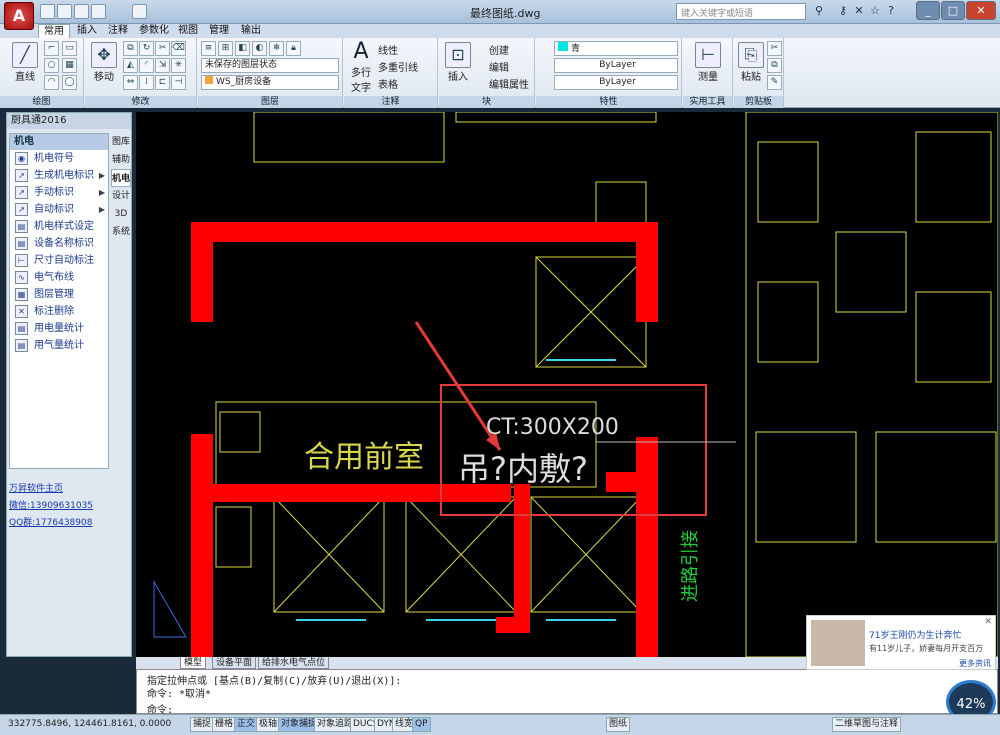 The image size is (1000, 735). I want to click on layer-off-icon: ◐, so click(259, 48).